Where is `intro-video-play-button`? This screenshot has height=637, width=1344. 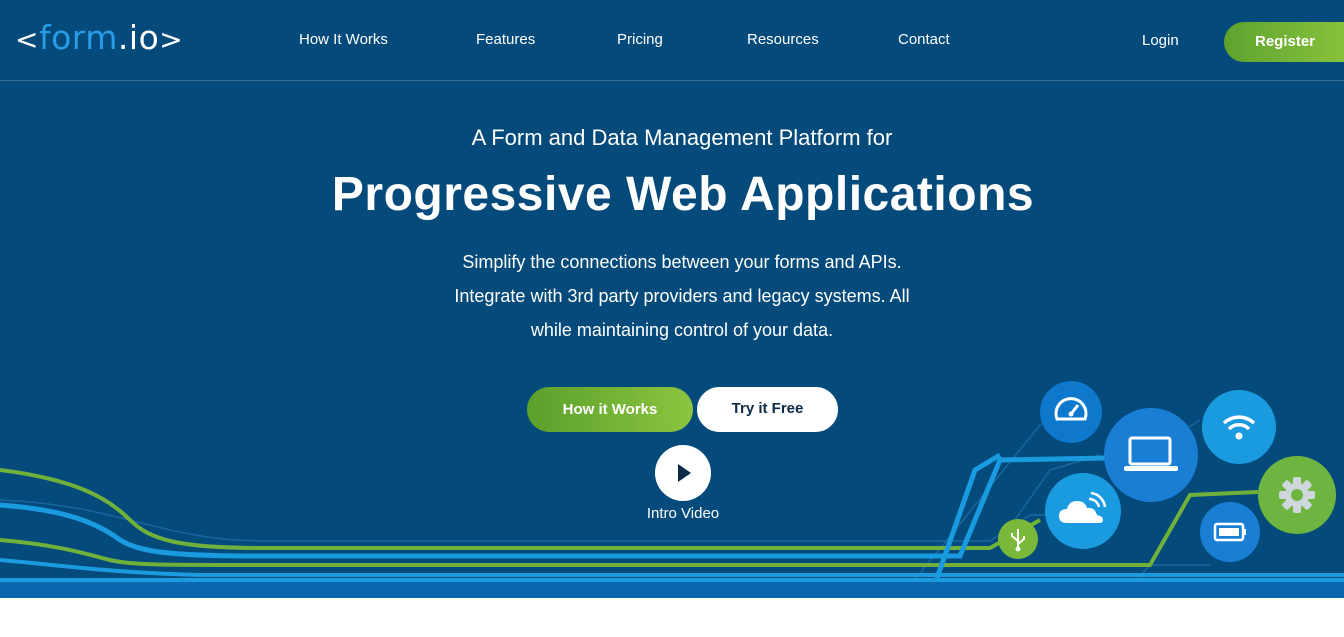 intro-video-play-button is located at coordinates (683, 473).